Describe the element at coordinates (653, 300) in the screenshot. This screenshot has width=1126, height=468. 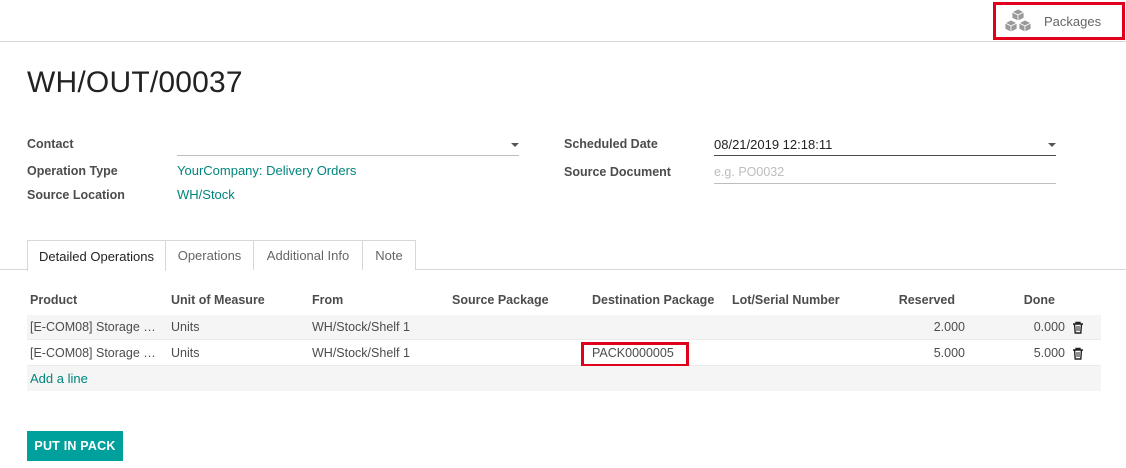
I see `column-header-destination-package: Destination Package` at that location.